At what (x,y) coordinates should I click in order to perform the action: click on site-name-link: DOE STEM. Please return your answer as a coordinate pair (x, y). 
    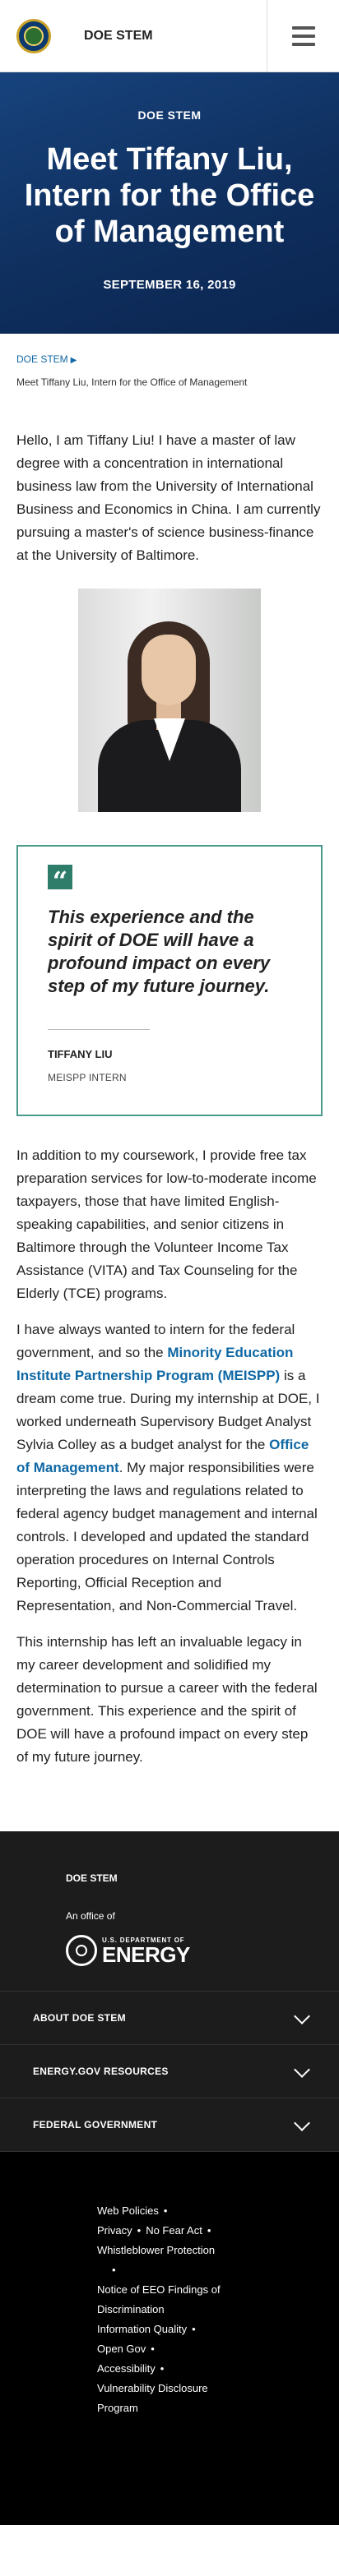
    Looking at the image, I should click on (118, 37).